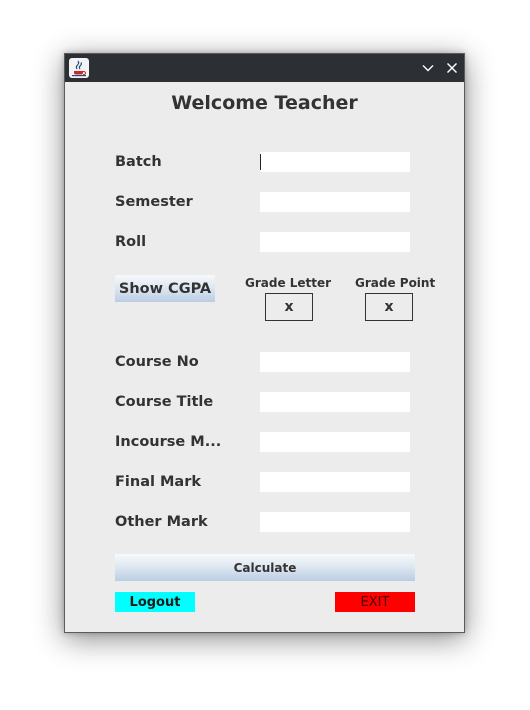  I want to click on logout-button: Logout, so click(155, 602).